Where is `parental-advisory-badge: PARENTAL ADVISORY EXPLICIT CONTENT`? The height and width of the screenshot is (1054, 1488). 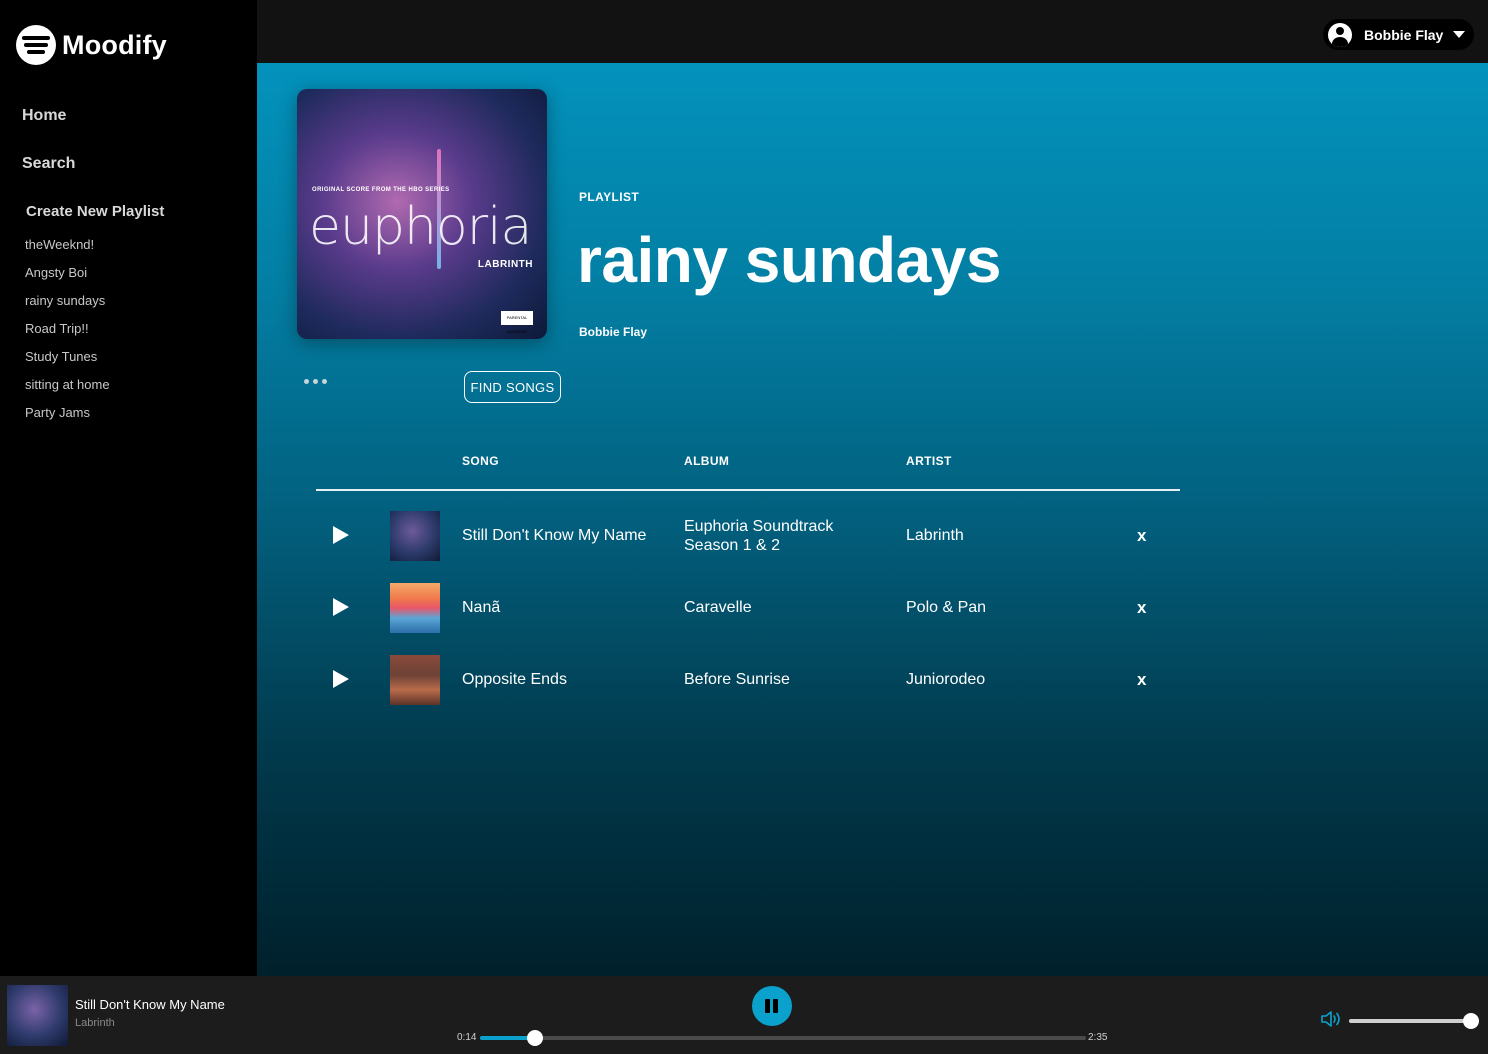
parental-advisory-badge: PARENTAL ADVISORY EXPLICIT CONTENT is located at coordinates (517, 322).